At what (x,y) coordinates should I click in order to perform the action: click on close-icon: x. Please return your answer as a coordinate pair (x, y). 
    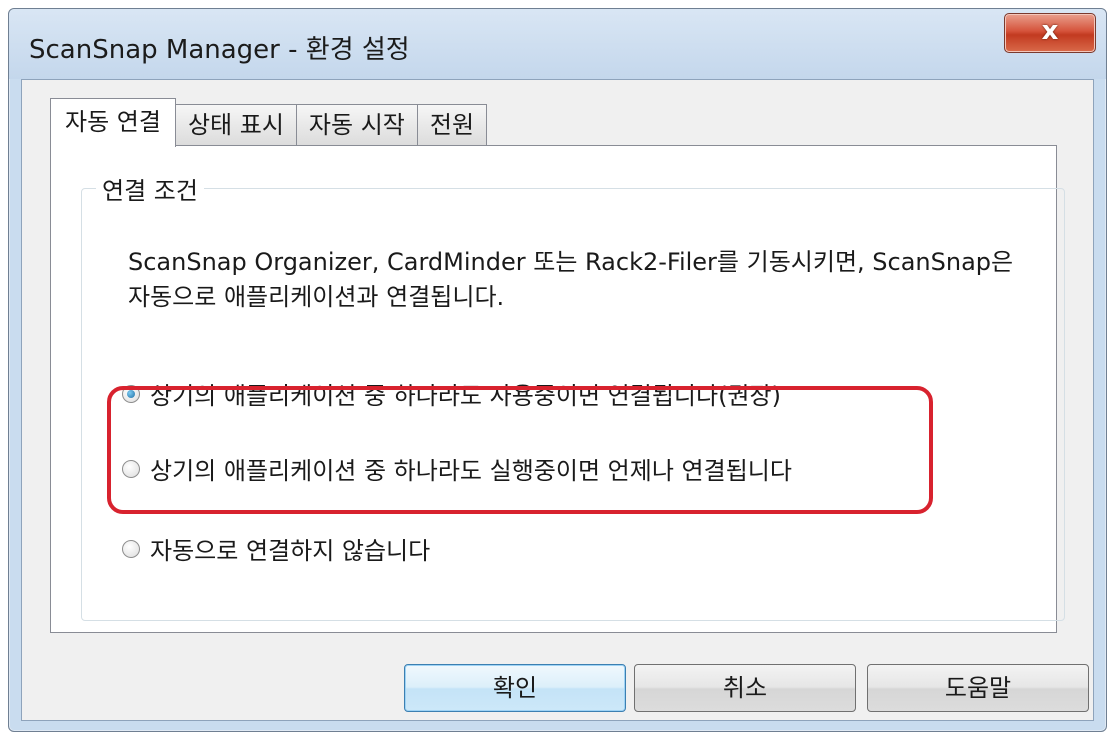
    Looking at the image, I should click on (1050, 31).